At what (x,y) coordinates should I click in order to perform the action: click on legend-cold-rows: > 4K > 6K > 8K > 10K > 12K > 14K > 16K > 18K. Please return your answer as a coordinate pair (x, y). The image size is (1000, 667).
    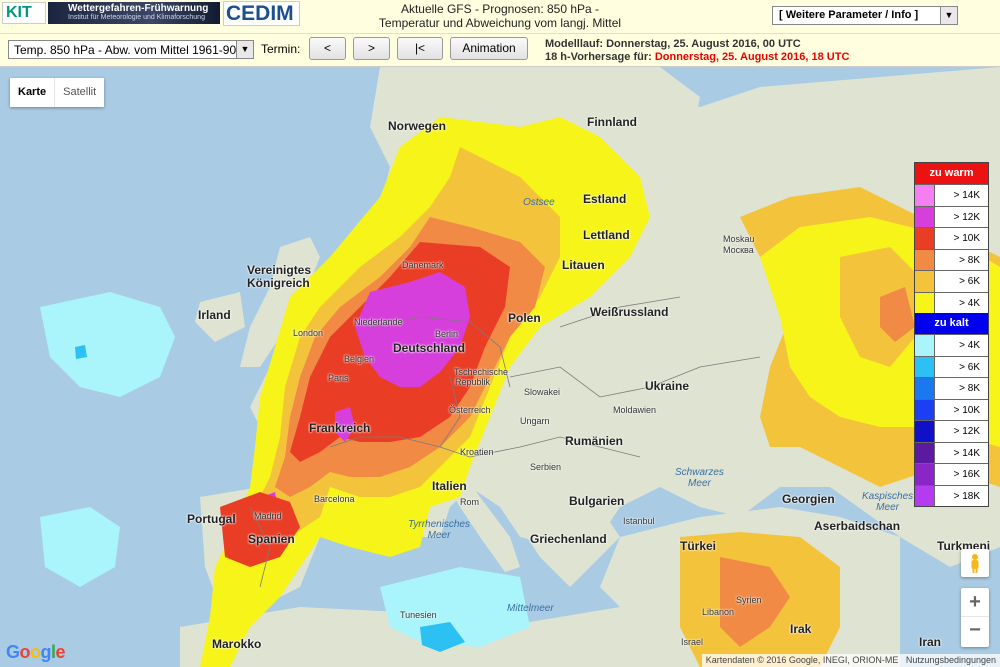
    Looking at the image, I should click on (951, 420).